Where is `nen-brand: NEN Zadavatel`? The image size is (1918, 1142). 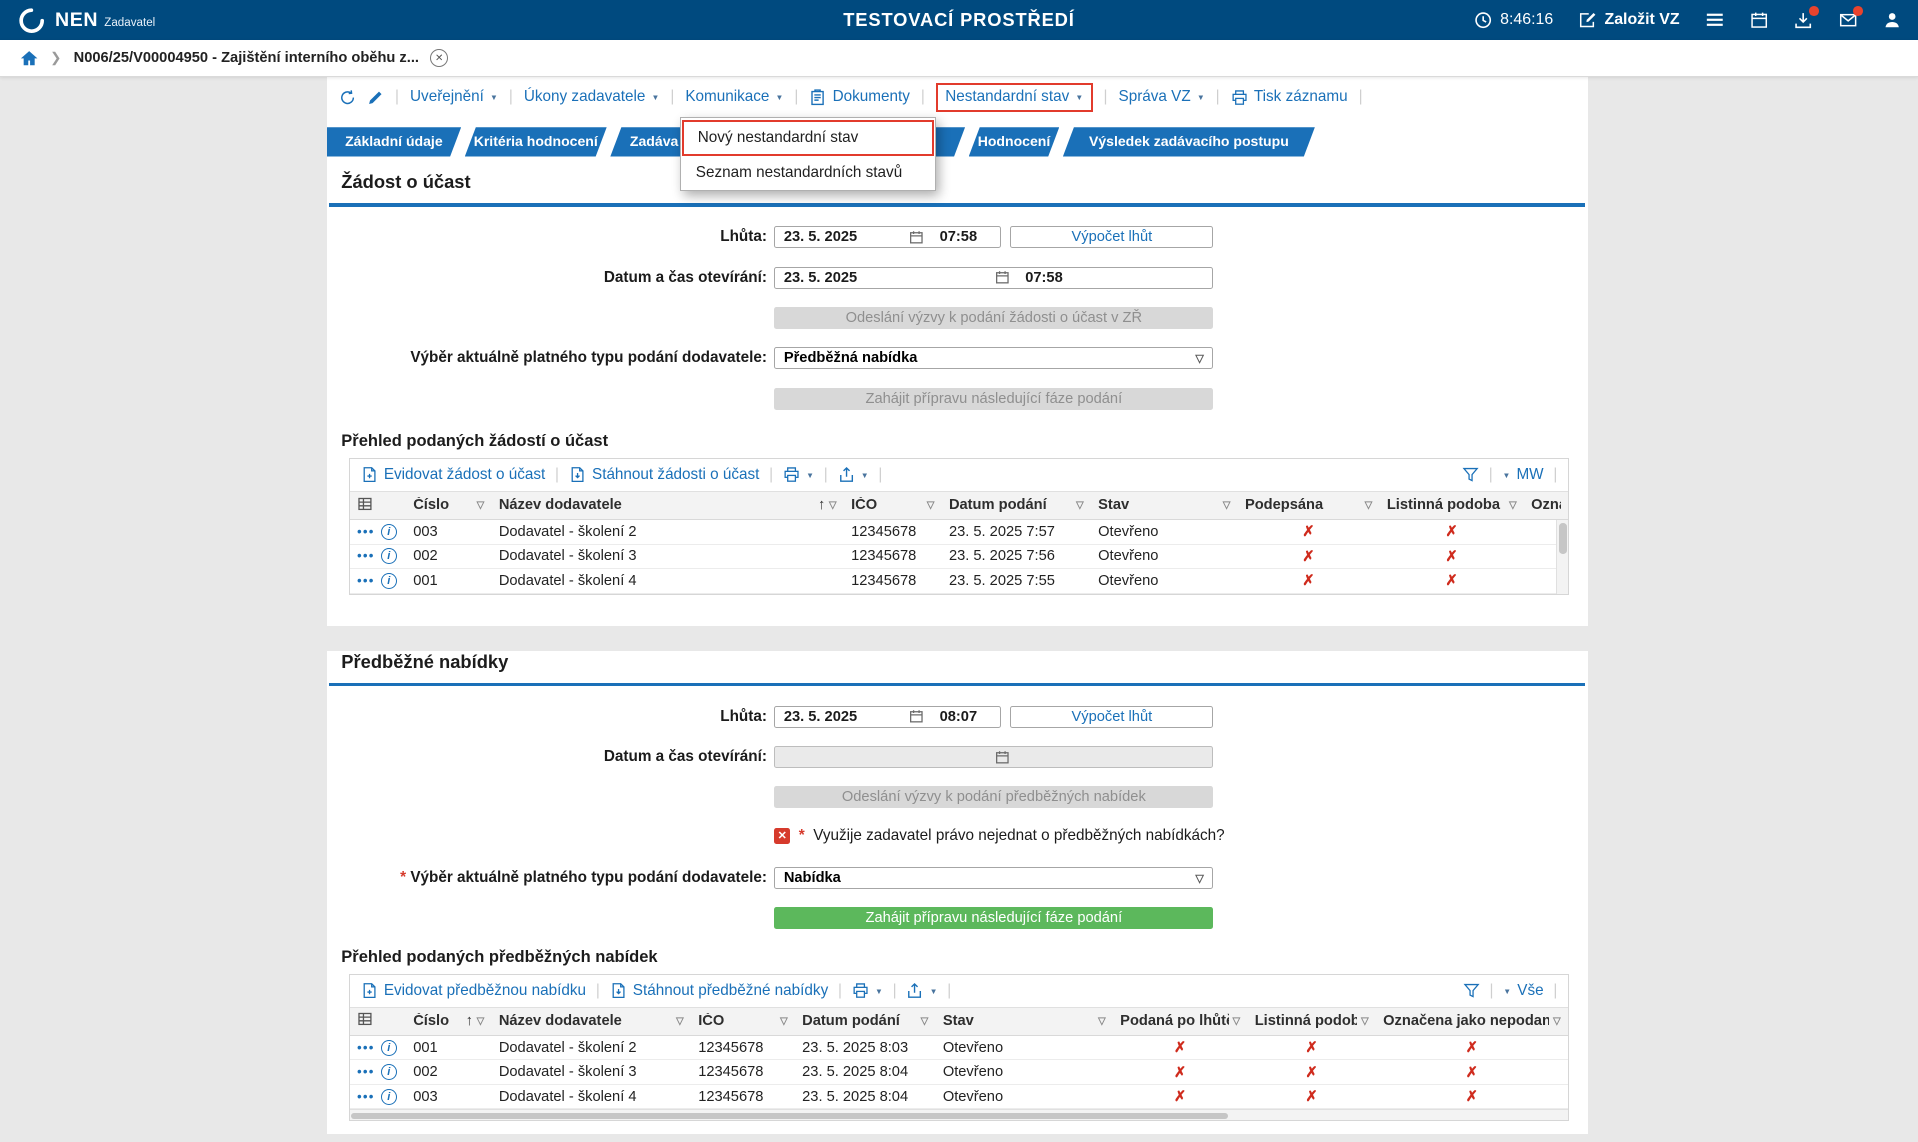 nen-brand: NEN Zadavatel is located at coordinates (86, 20).